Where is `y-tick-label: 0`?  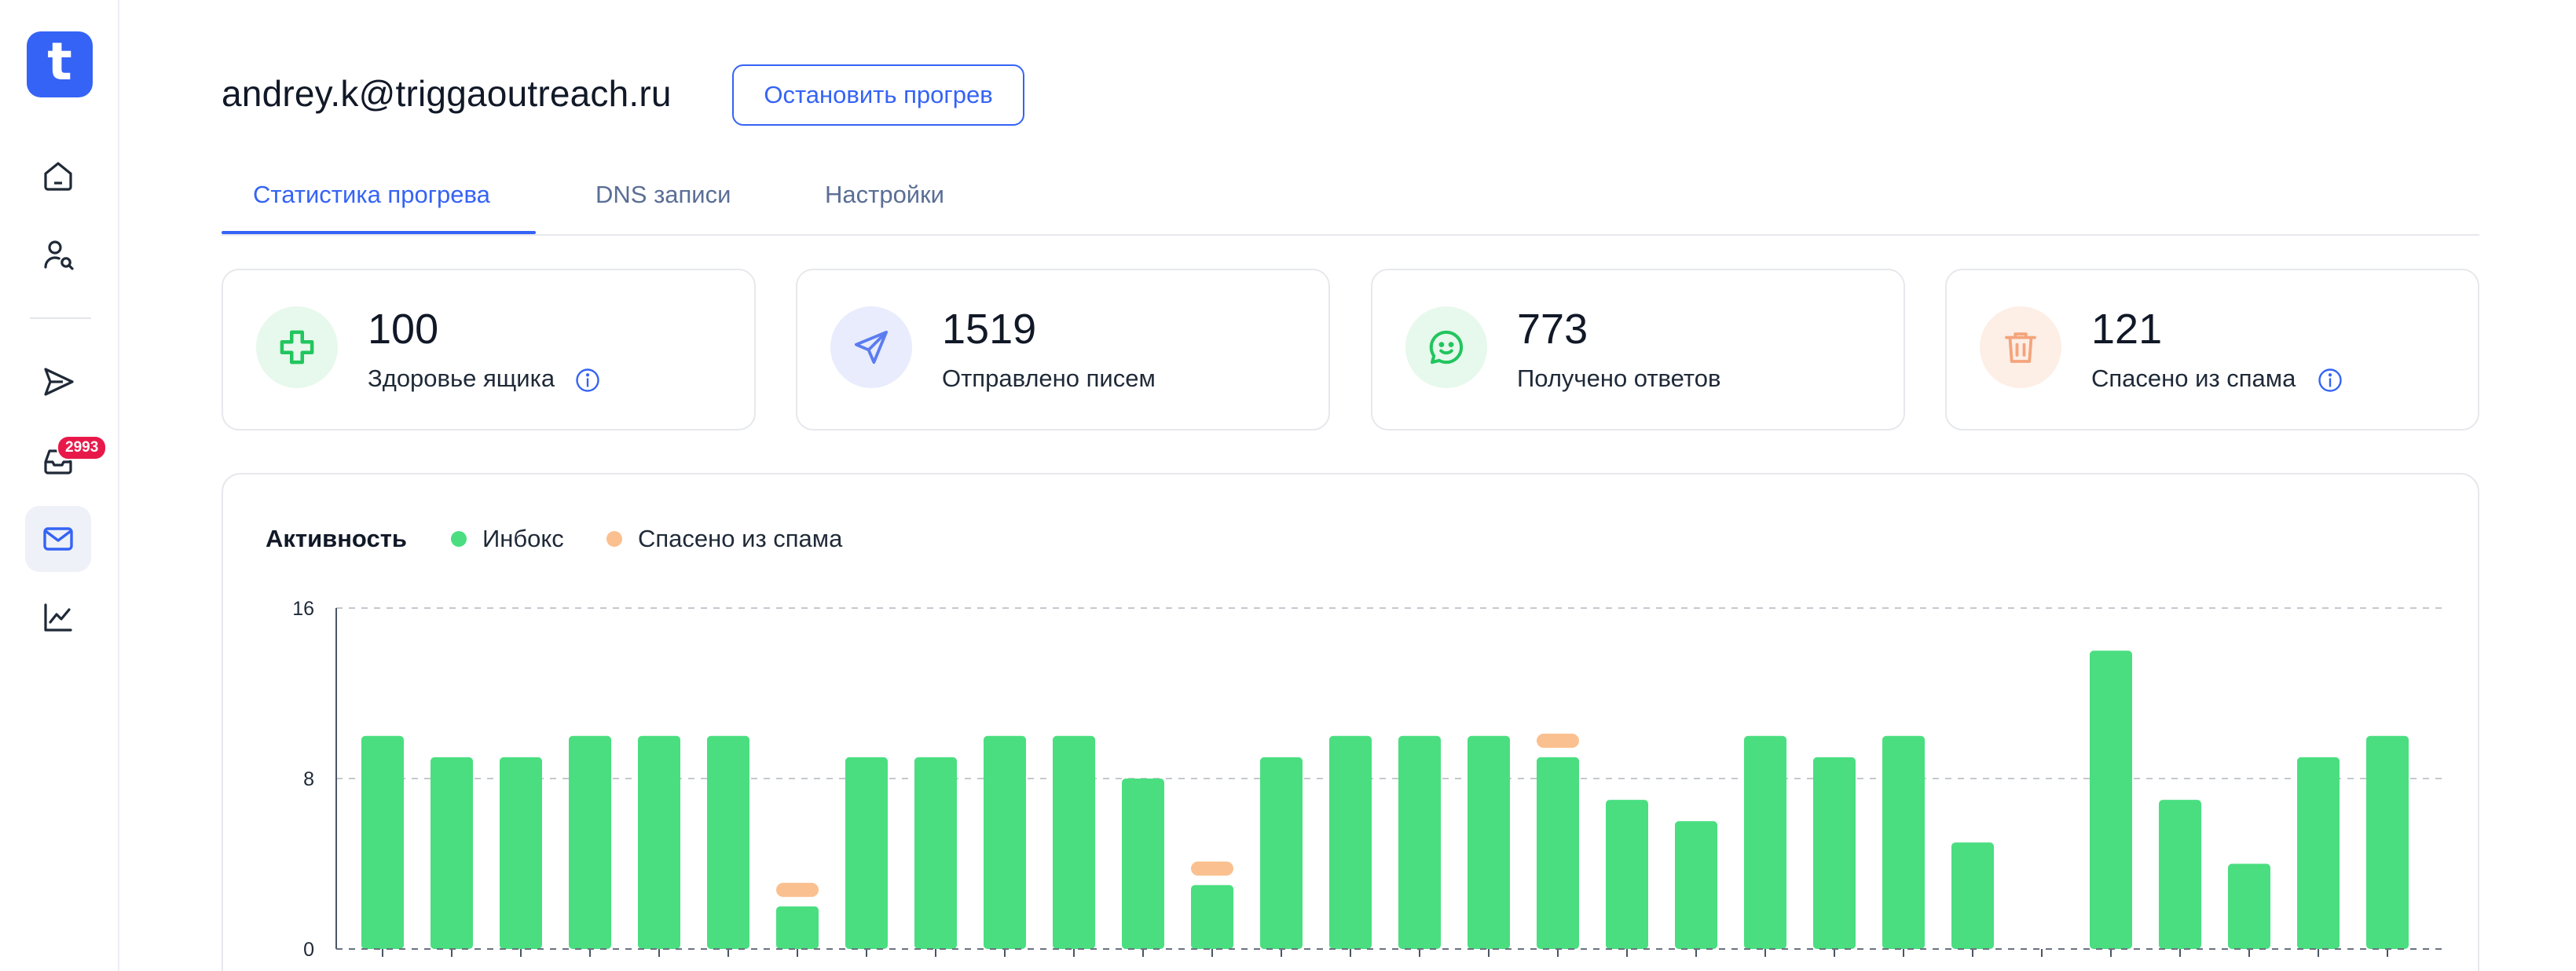
y-tick-label: 0 is located at coordinates (308, 950).